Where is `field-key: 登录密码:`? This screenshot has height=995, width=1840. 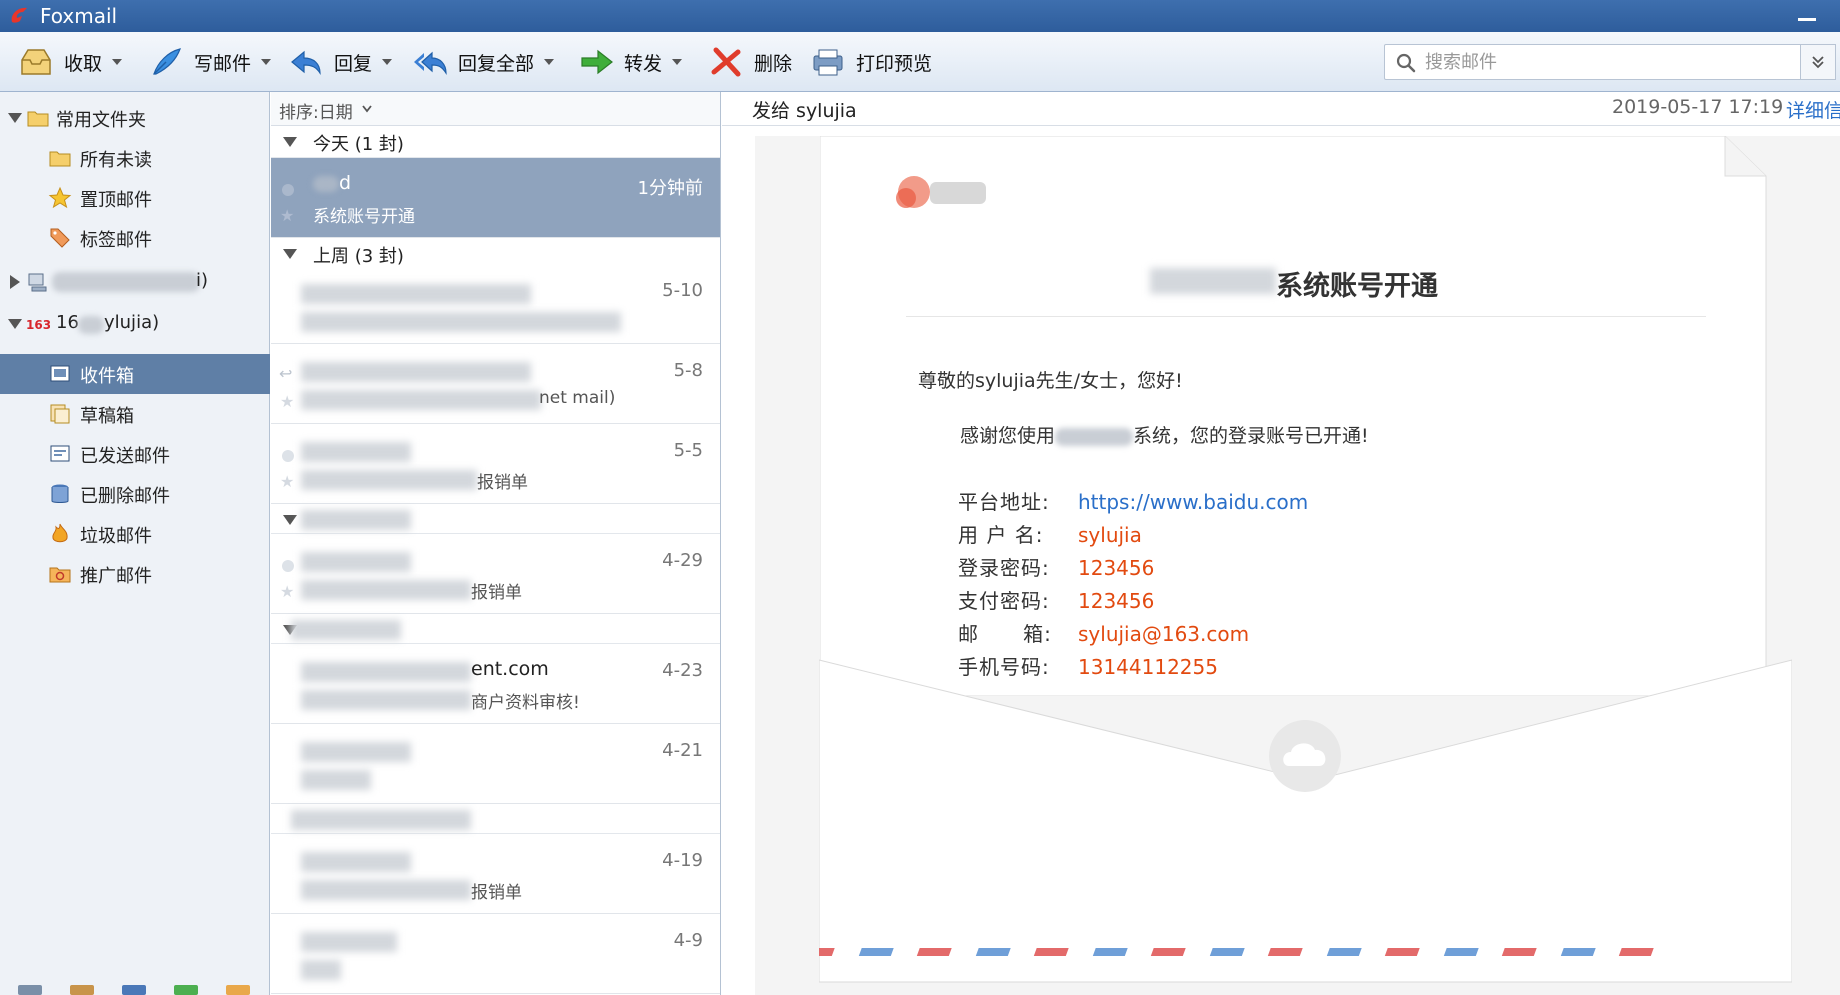 field-key: 登录密码: is located at coordinates (1004, 568).